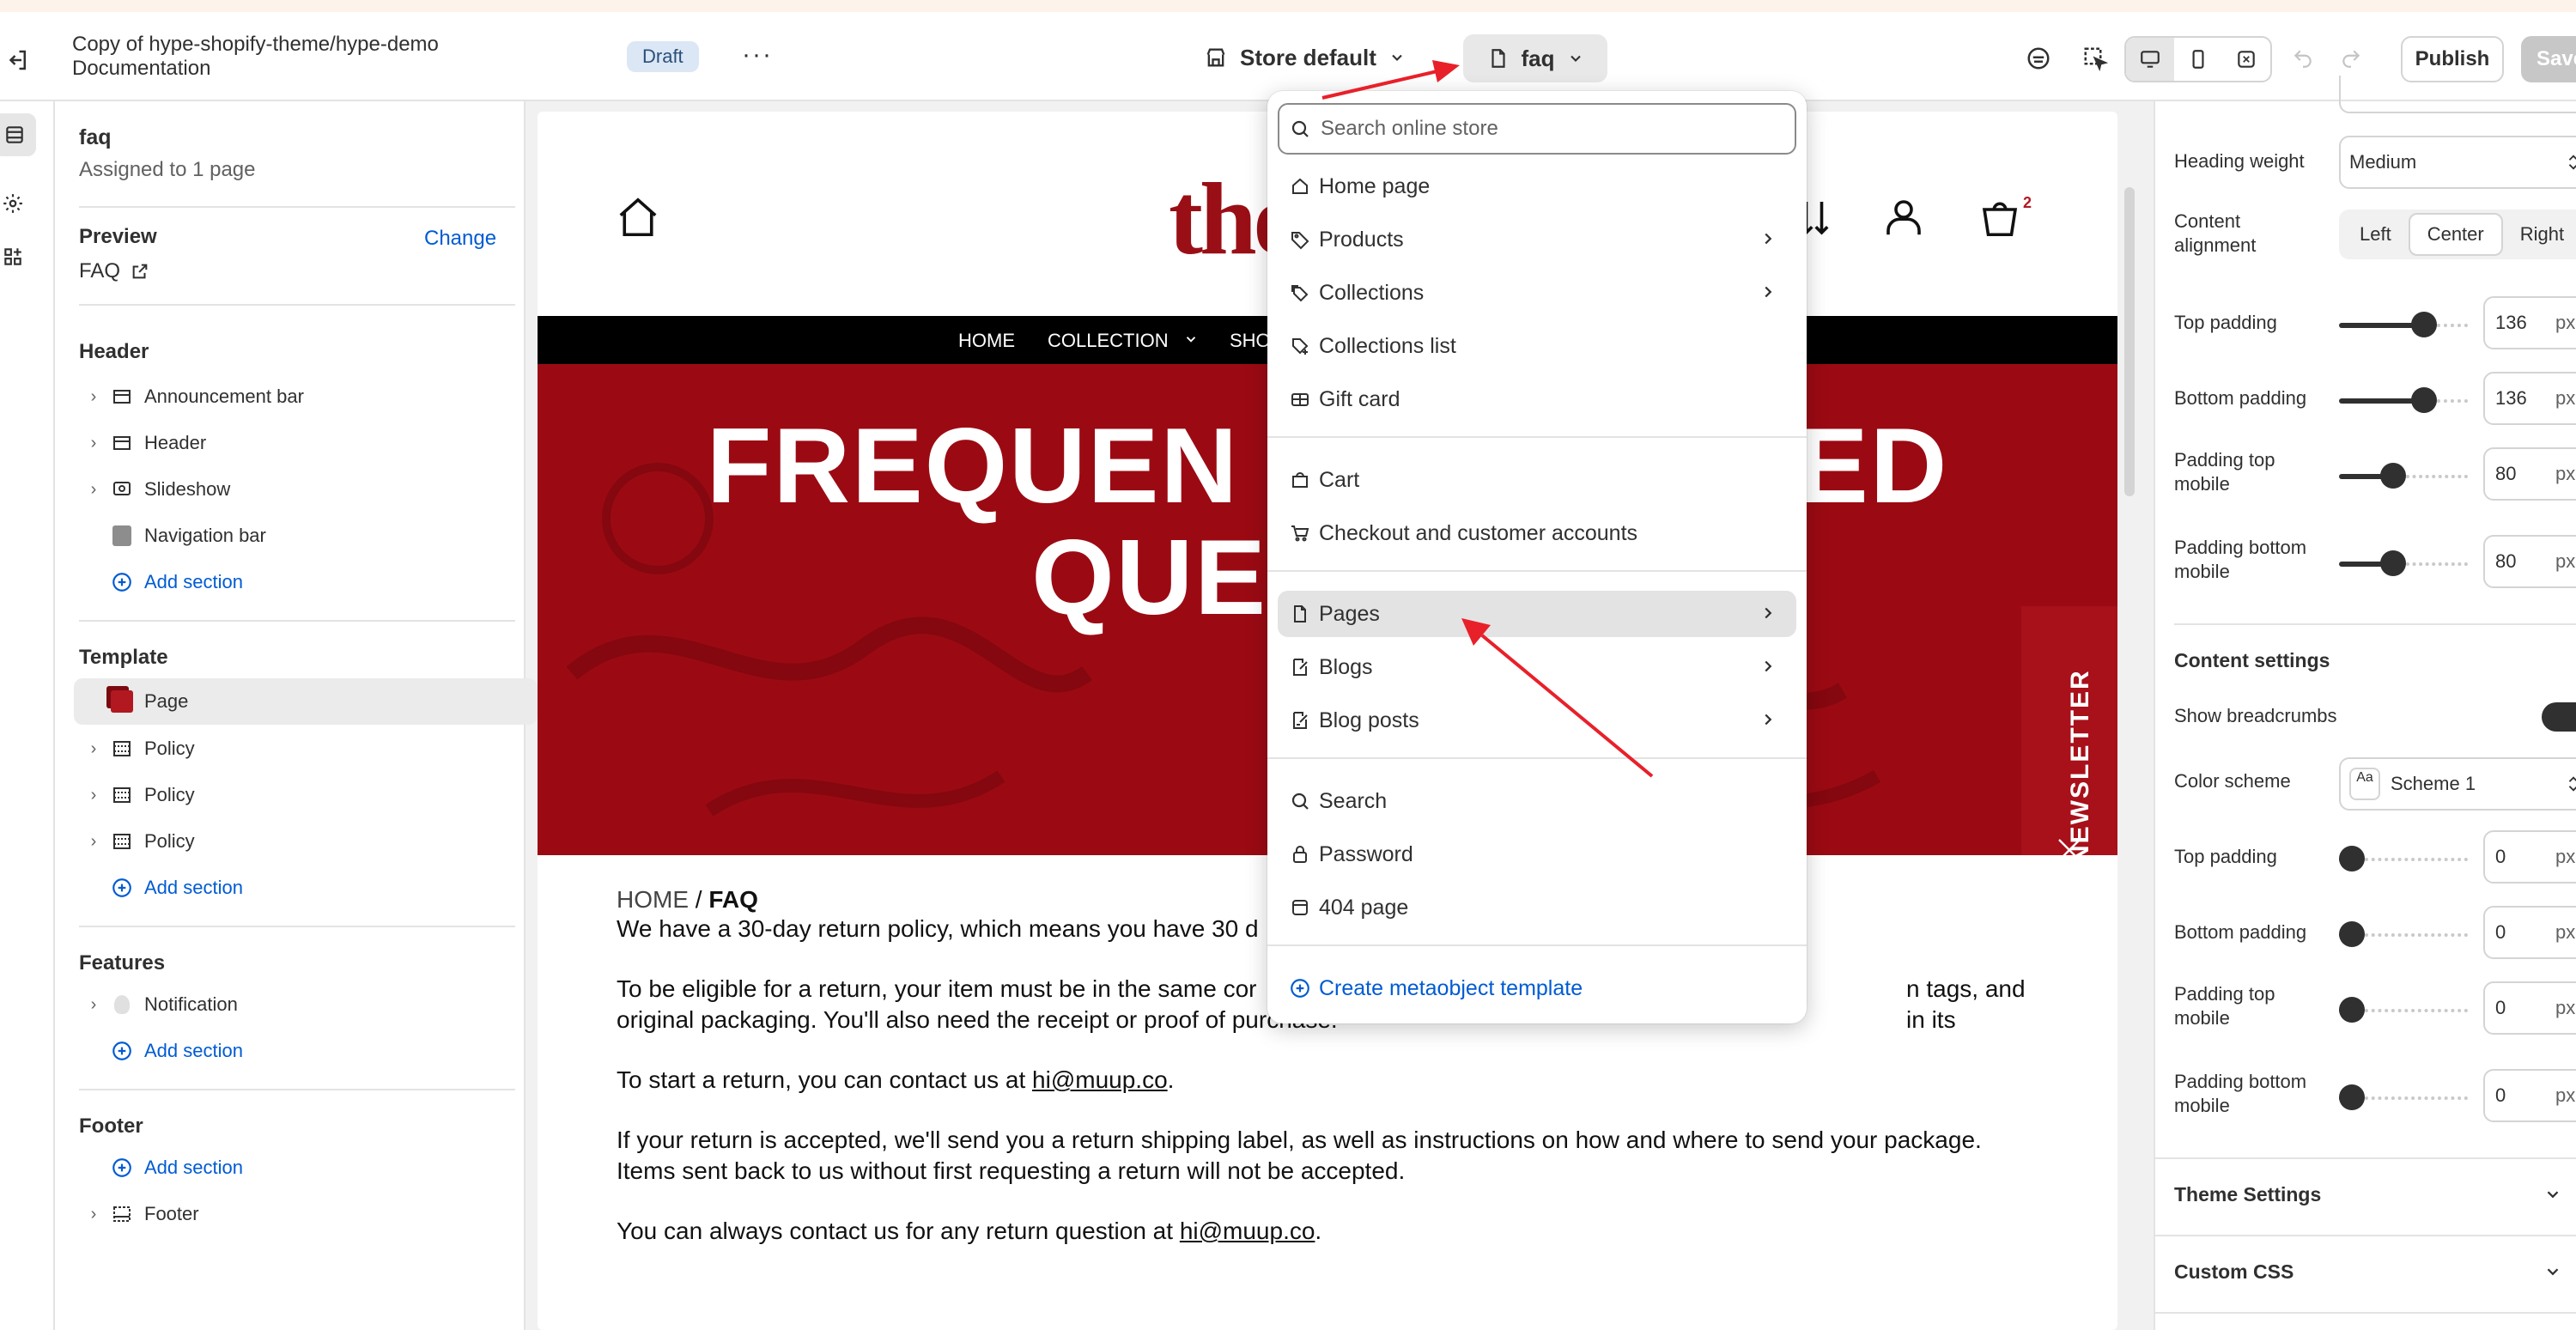  What do you see at coordinates (1537, 533) in the screenshot?
I see `menu-item-checkout: Checkout and customer accounts` at bounding box center [1537, 533].